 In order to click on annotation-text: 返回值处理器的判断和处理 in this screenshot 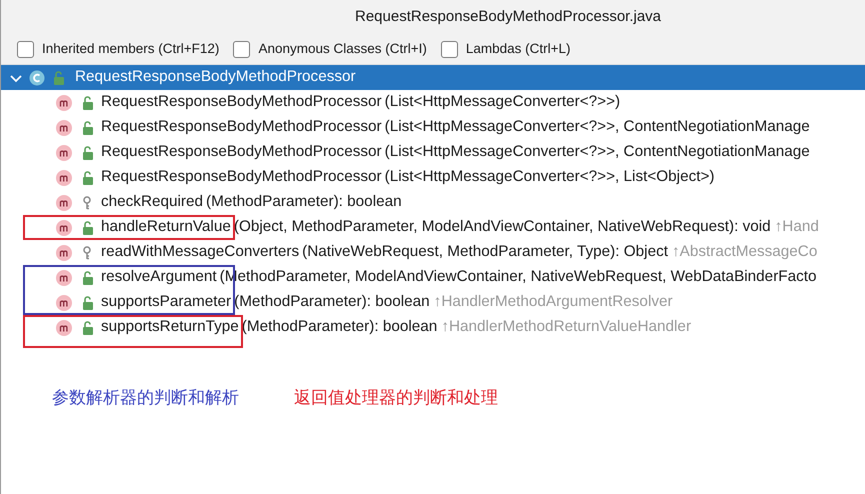, I will do `click(396, 398)`.